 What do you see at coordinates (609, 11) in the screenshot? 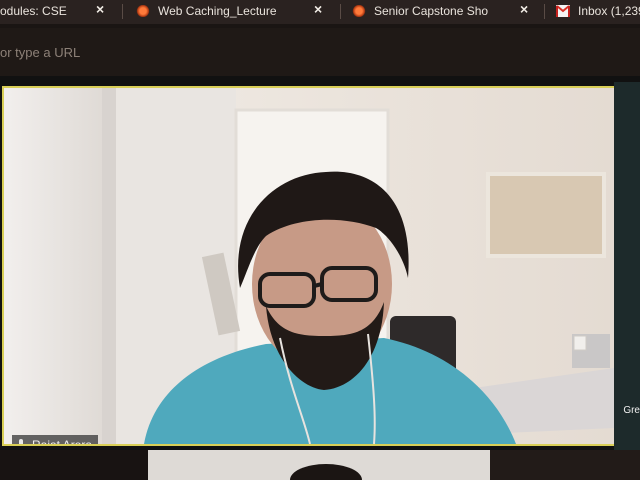
I see `tab-title: Inbox (1,239` at bounding box center [609, 11].